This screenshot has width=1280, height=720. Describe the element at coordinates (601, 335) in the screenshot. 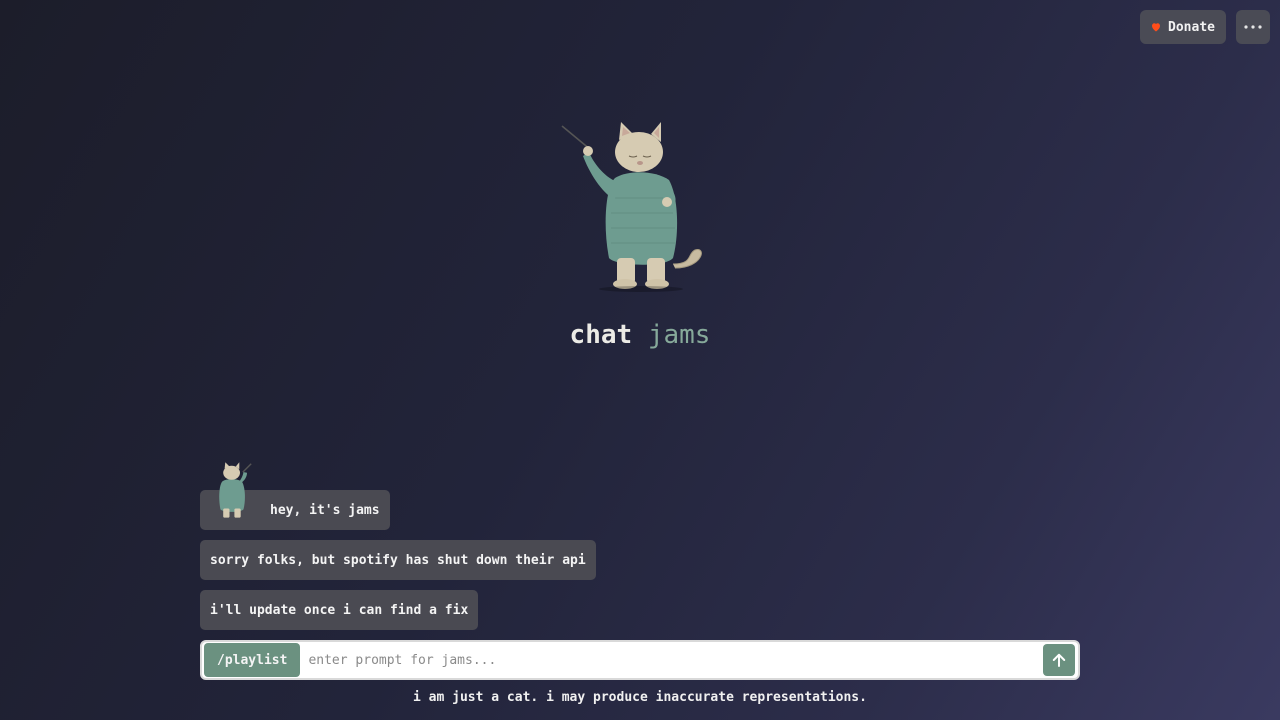

I see `title-word-chat: chat` at that location.